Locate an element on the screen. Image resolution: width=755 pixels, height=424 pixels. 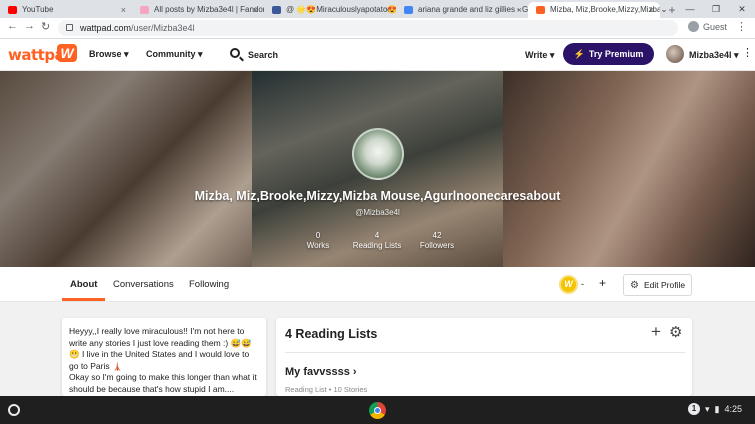
premium-label: Try Premium is located at coordinates (616, 54).